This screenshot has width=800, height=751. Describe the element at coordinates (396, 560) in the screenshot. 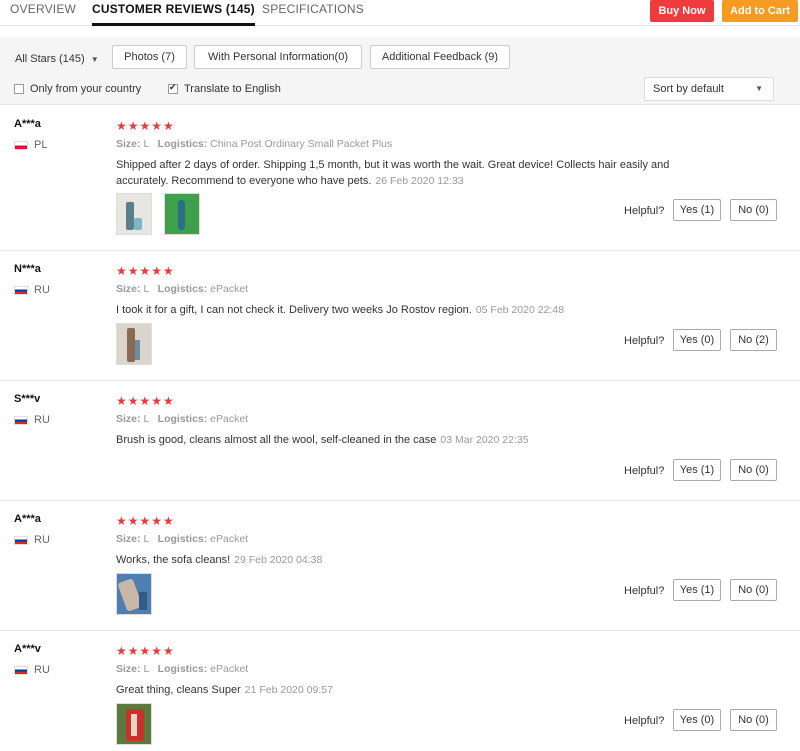

I see `review-text: Works, the sofa cleans! 29 Feb 2020 04:38` at that location.